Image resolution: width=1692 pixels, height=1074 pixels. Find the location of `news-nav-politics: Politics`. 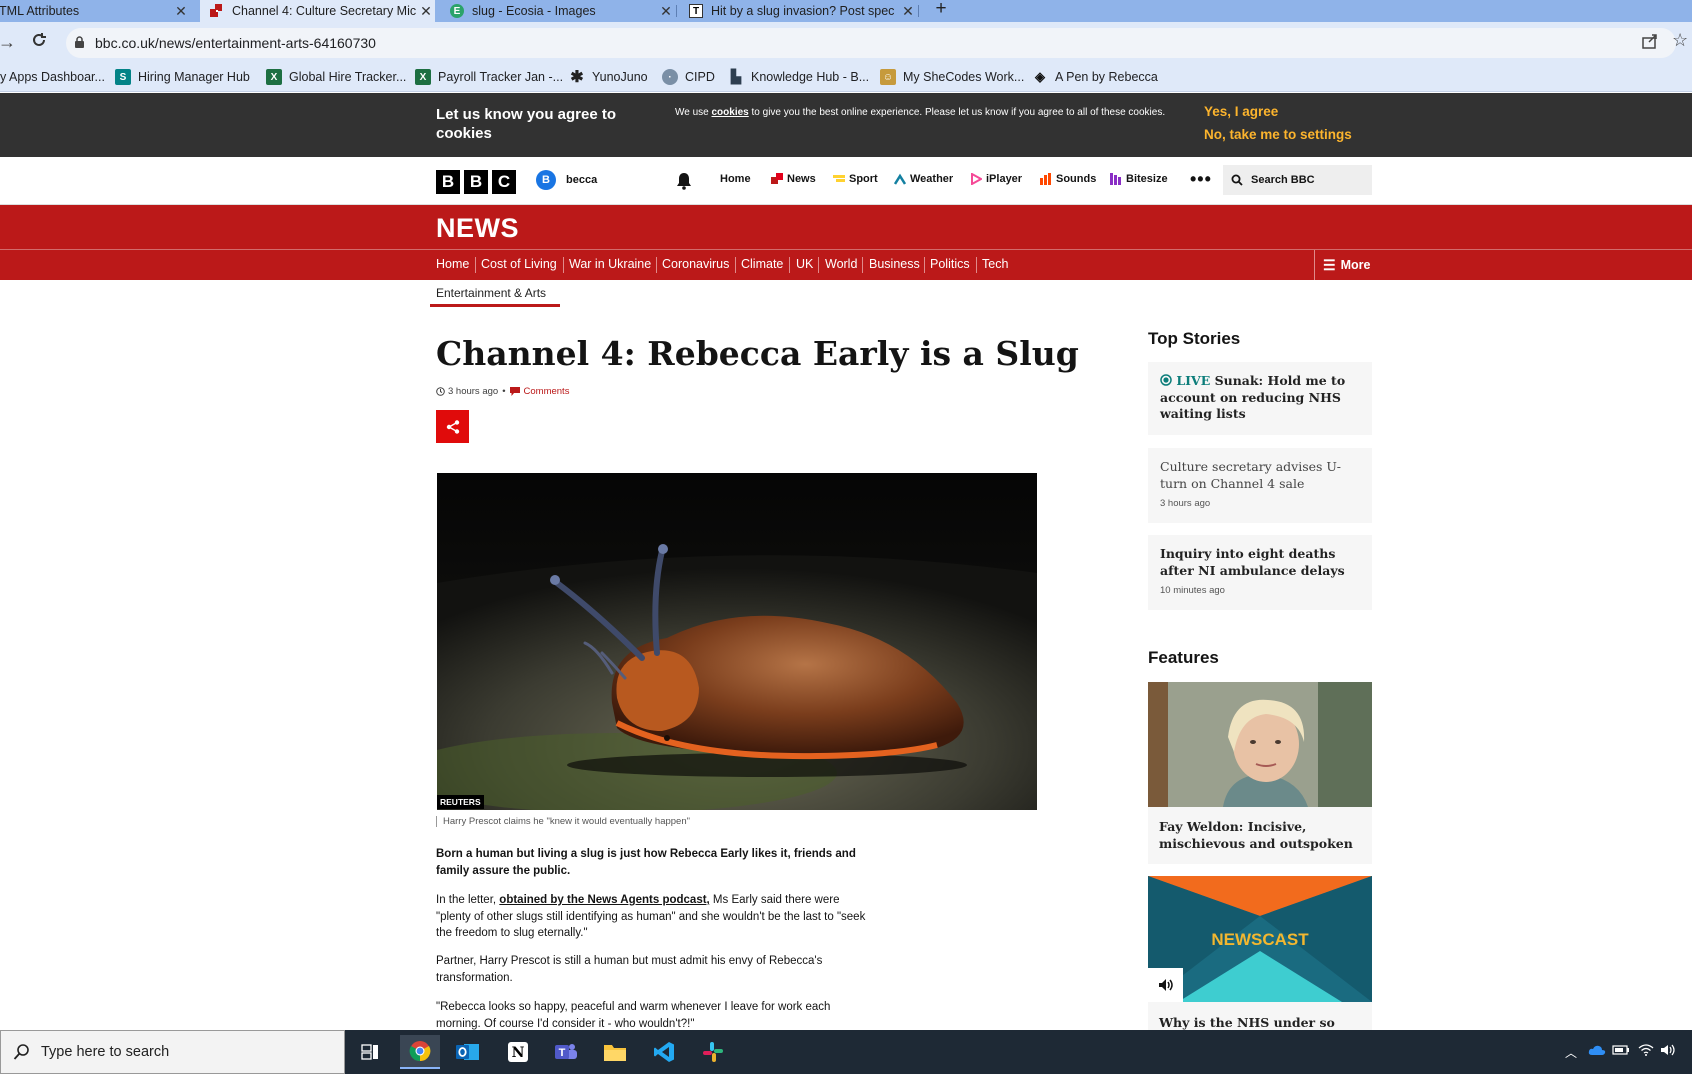

news-nav-politics: Politics is located at coordinates (950, 264).